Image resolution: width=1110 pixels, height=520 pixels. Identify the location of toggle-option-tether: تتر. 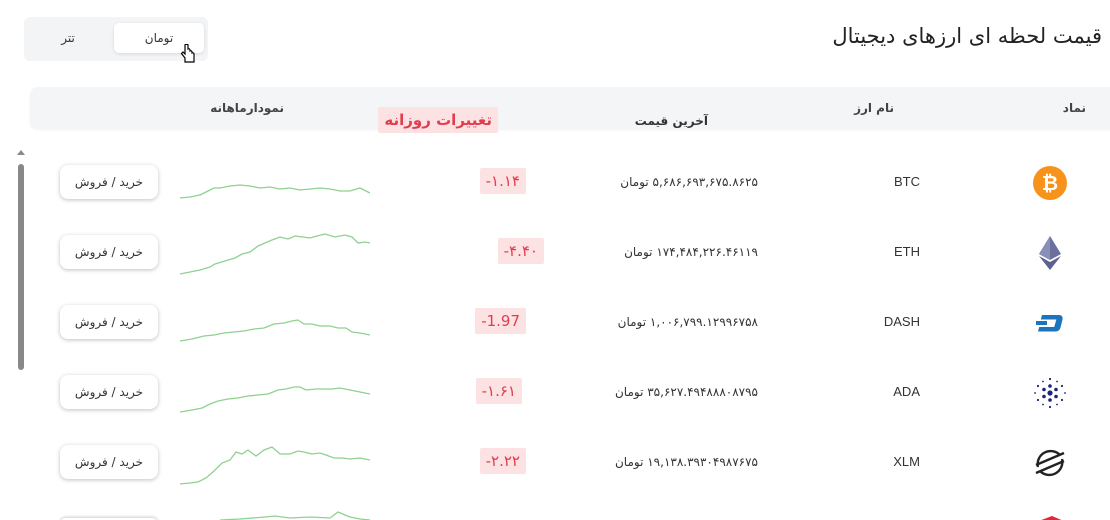
(68, 38).